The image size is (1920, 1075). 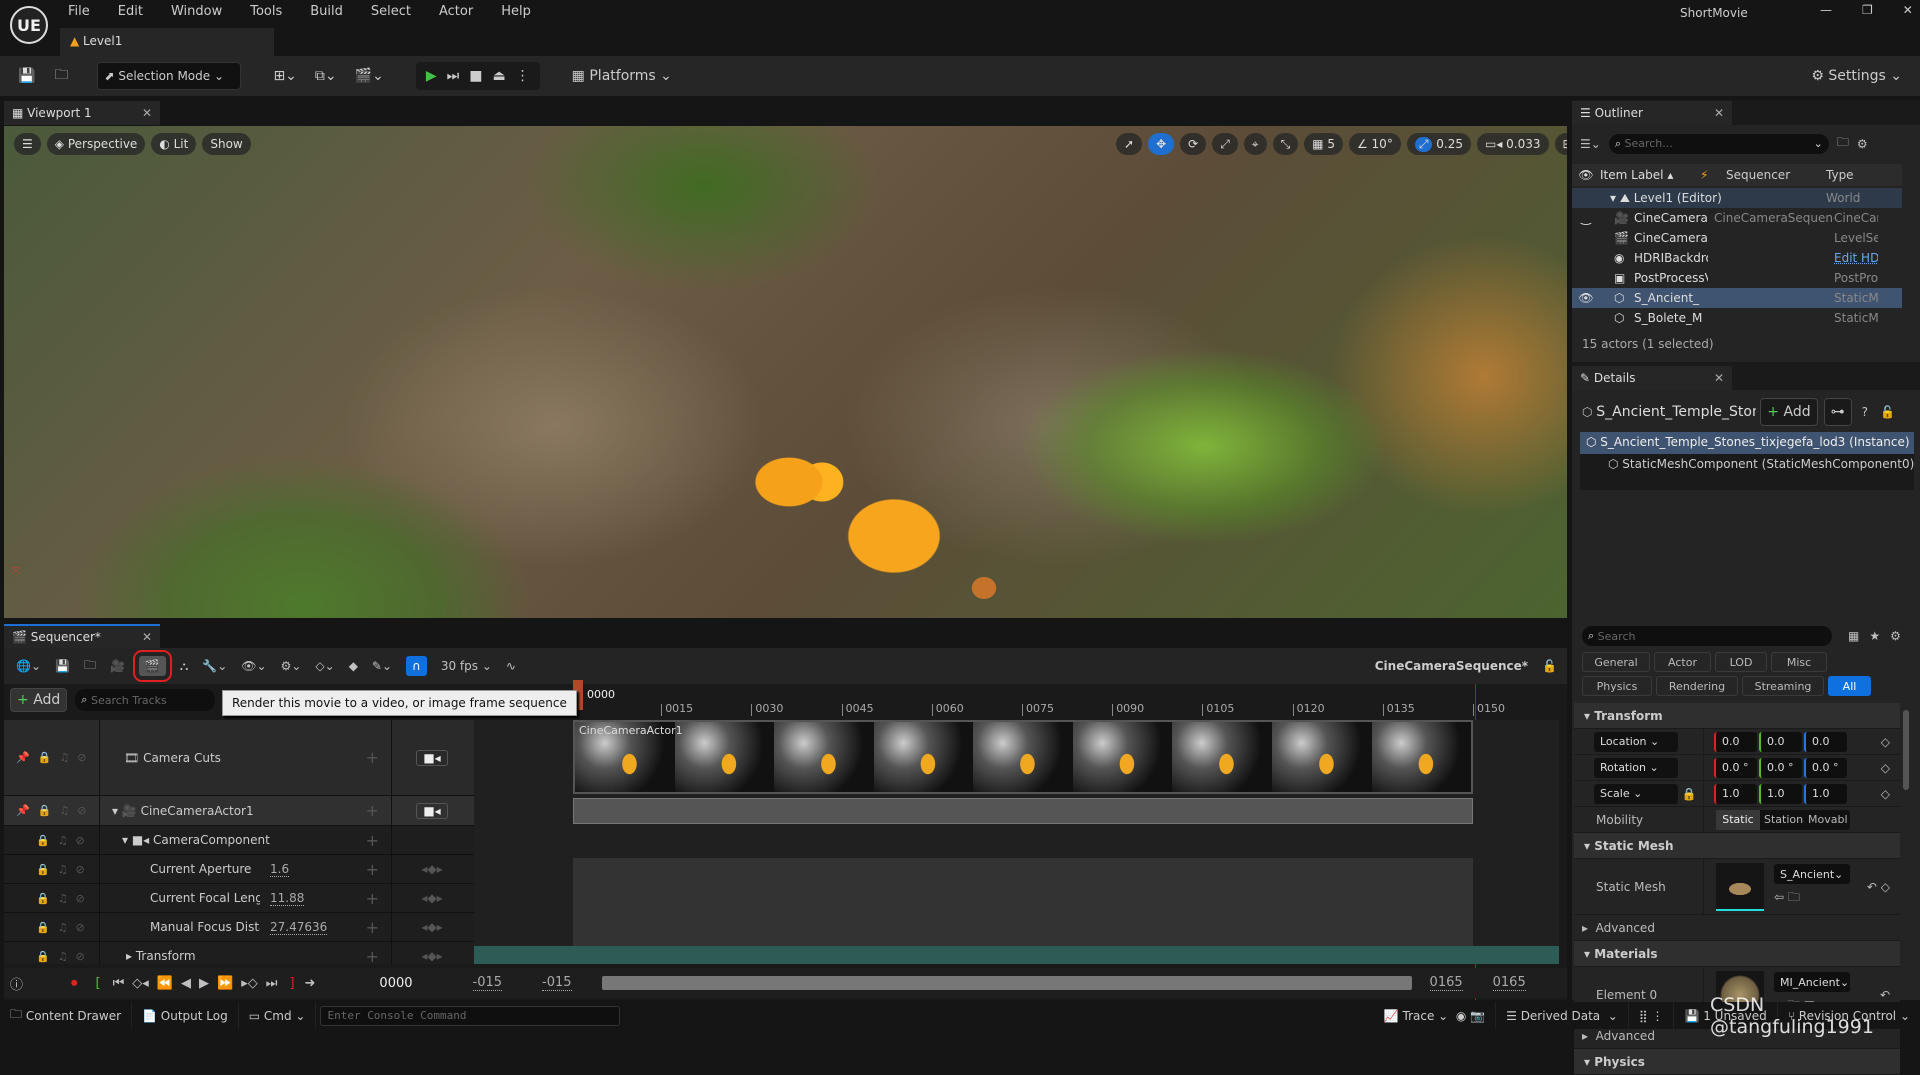 What do you see at coordinates (74, 983) in the screenshot?
I see `record-icon: ⏺` at bounding box center [74, 983].